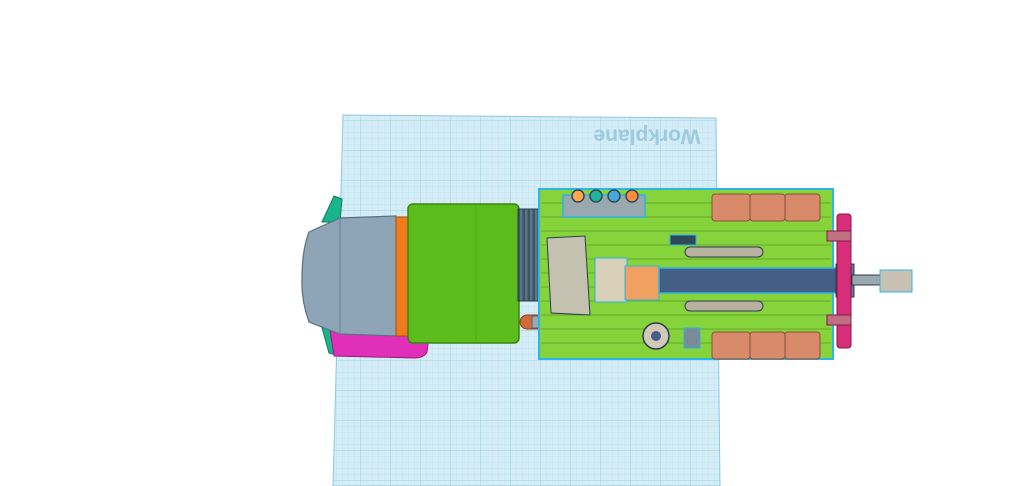 The width and height of the screenshot is (1024, 486). Describe the element at coordinates (402, 276) in the screenshot. I see `cab-divider` at that location.